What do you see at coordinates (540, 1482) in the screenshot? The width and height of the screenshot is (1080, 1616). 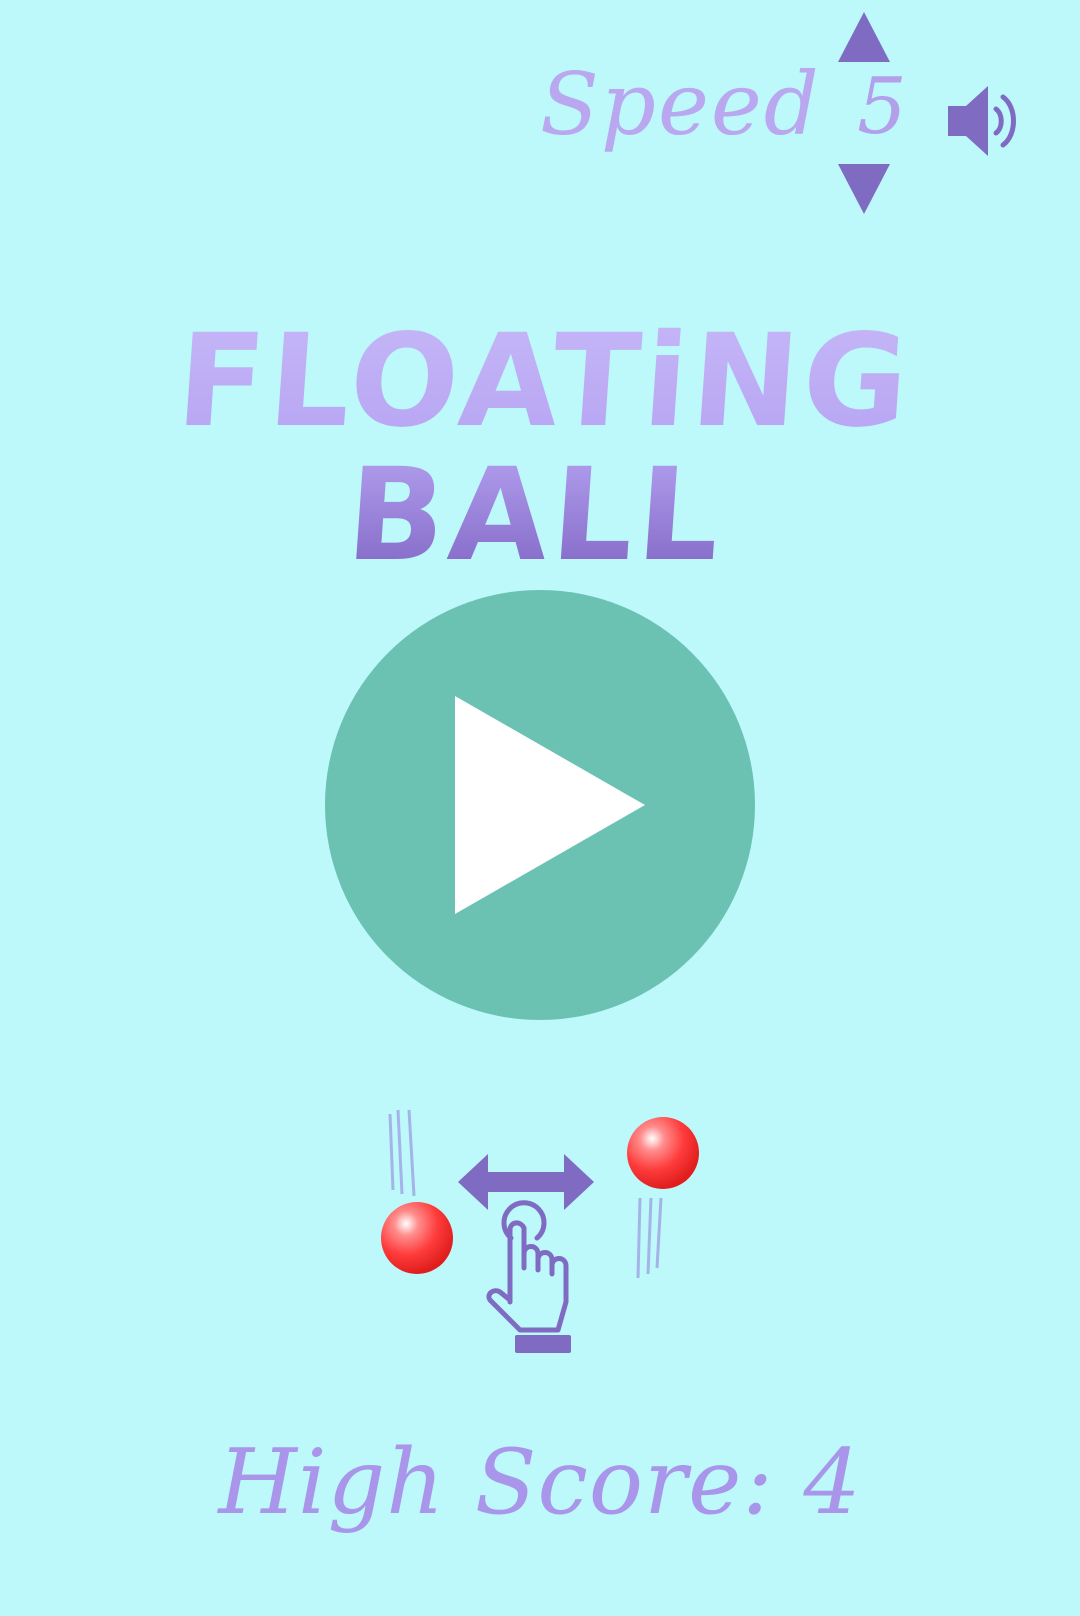 I see `high-score-text: High Score: 4` at bounding box center [540, 1482].